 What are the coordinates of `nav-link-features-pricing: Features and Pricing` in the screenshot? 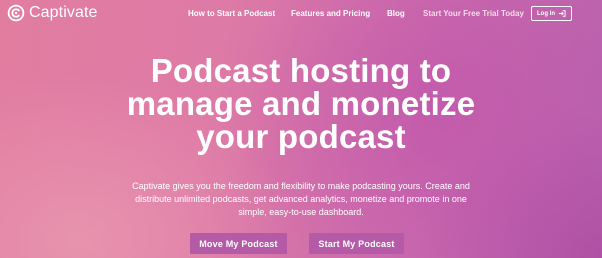 It's located at (330, 14).